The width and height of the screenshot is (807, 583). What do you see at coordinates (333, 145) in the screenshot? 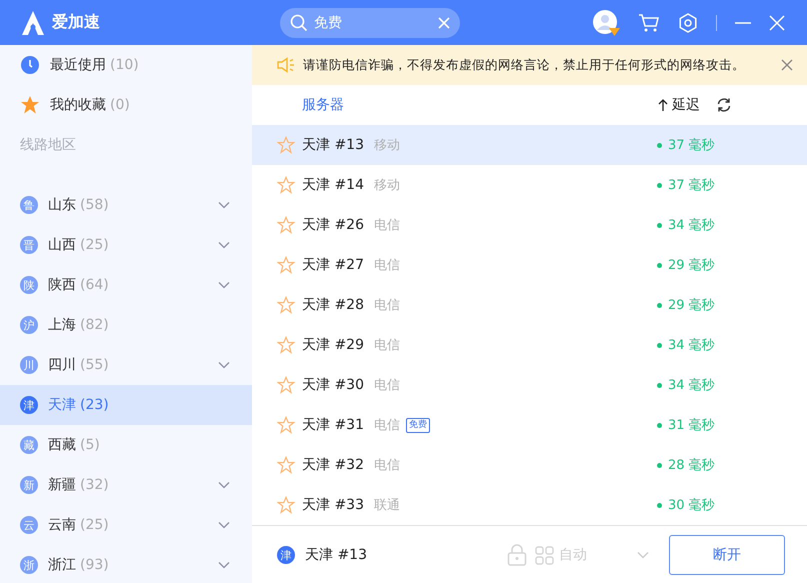
I see `server-name: 天津 #13` at bounding box center [333, 145].